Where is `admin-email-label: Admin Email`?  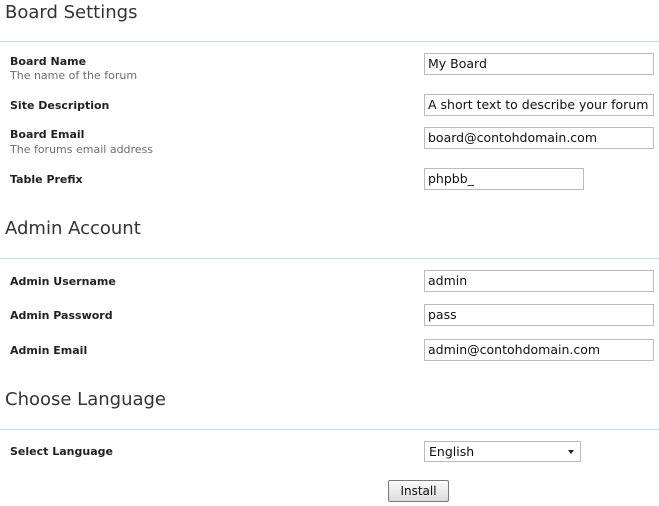
admin-email-label: Admin Email is located at coordinates (49, 350).